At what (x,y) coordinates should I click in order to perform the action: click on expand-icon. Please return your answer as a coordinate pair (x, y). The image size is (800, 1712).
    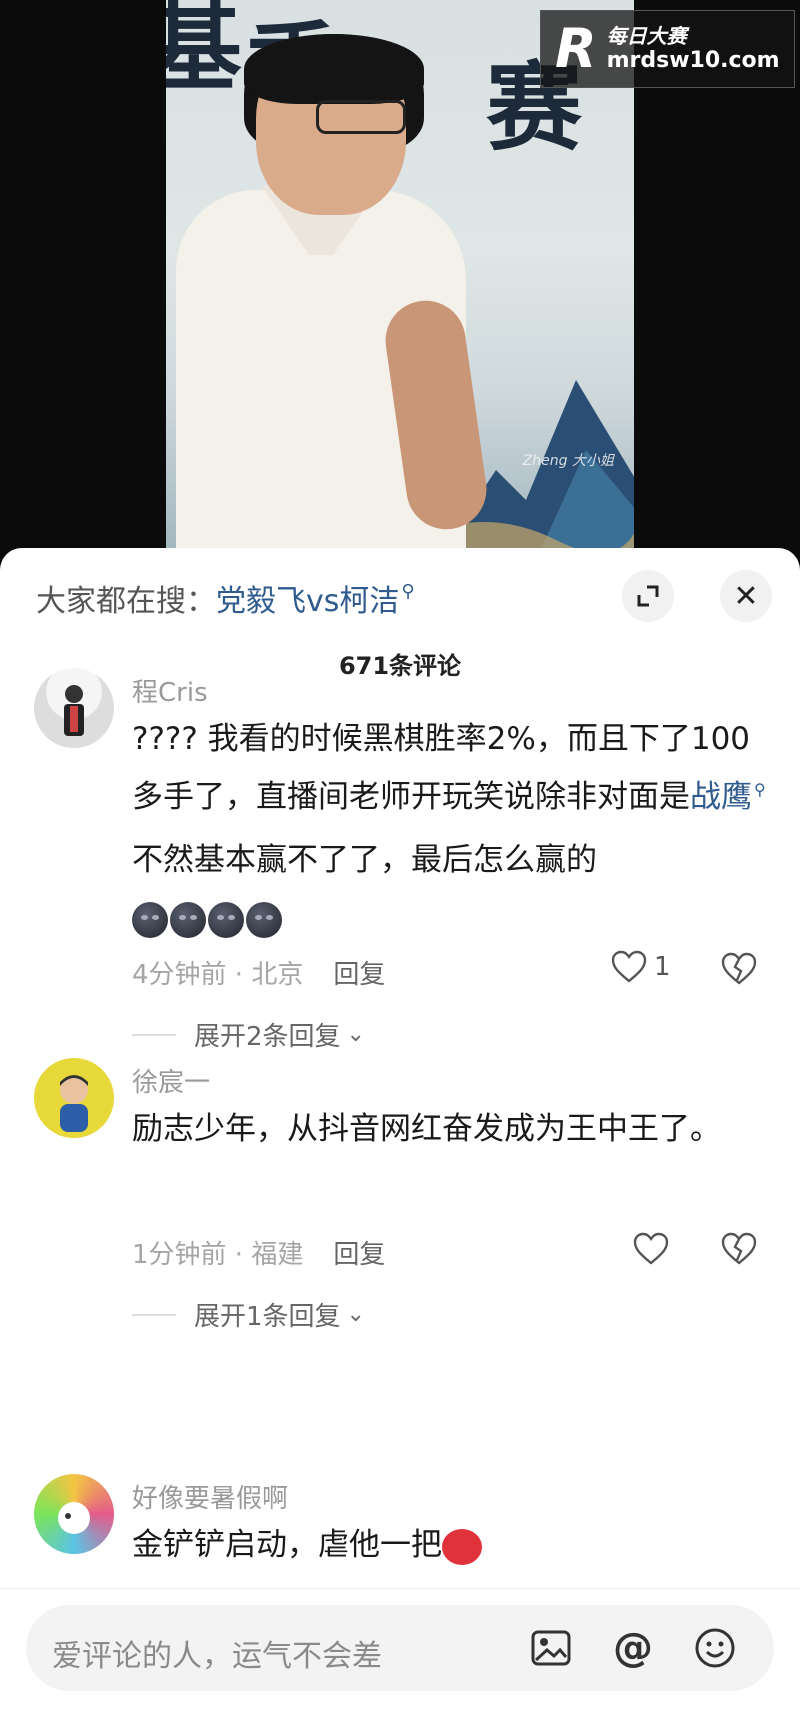
    Looking at the image, I should click on (648, 596).